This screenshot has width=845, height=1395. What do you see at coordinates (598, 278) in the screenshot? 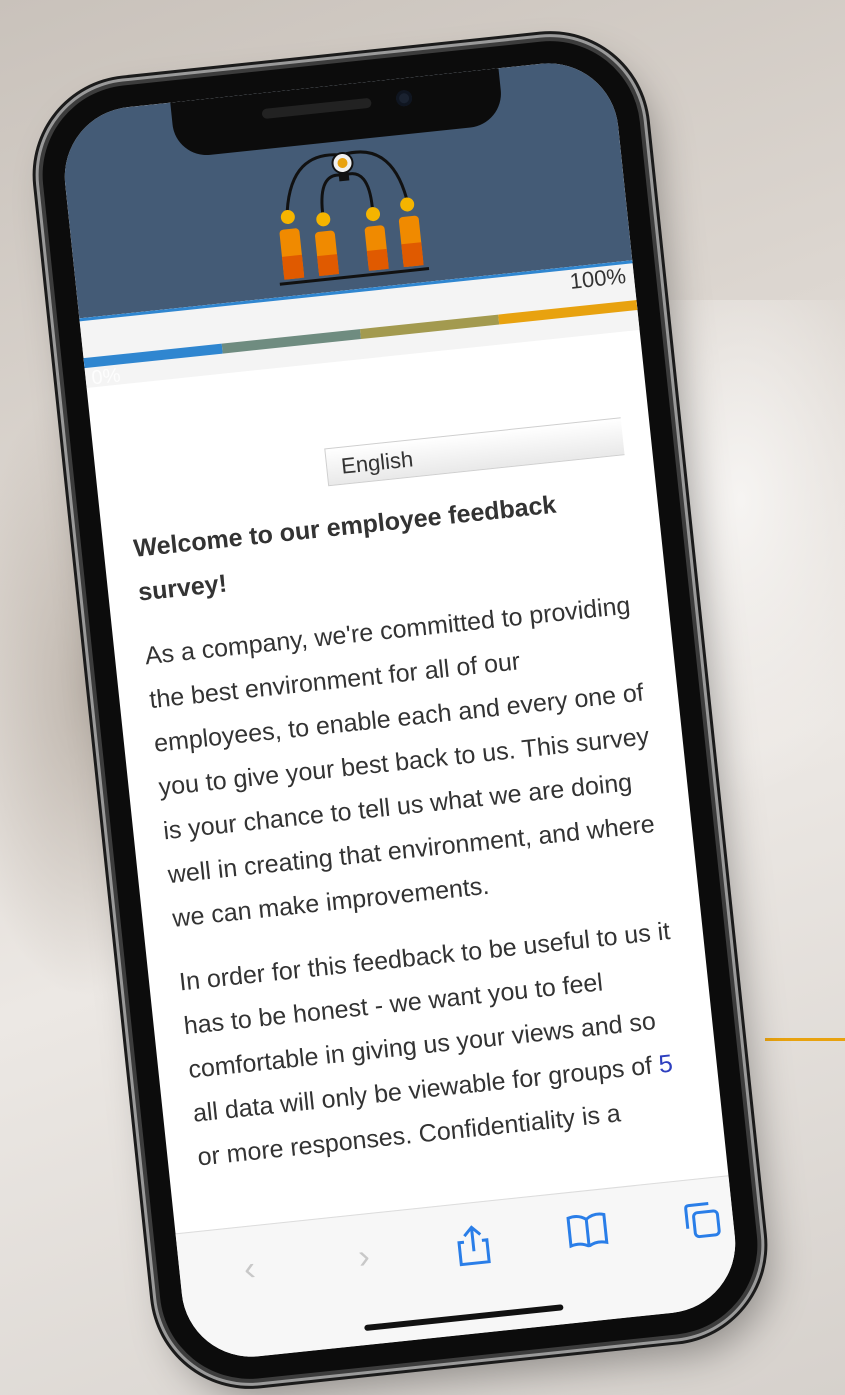
I see `progress-top-label: 100%` at bounding box center [598, 278].